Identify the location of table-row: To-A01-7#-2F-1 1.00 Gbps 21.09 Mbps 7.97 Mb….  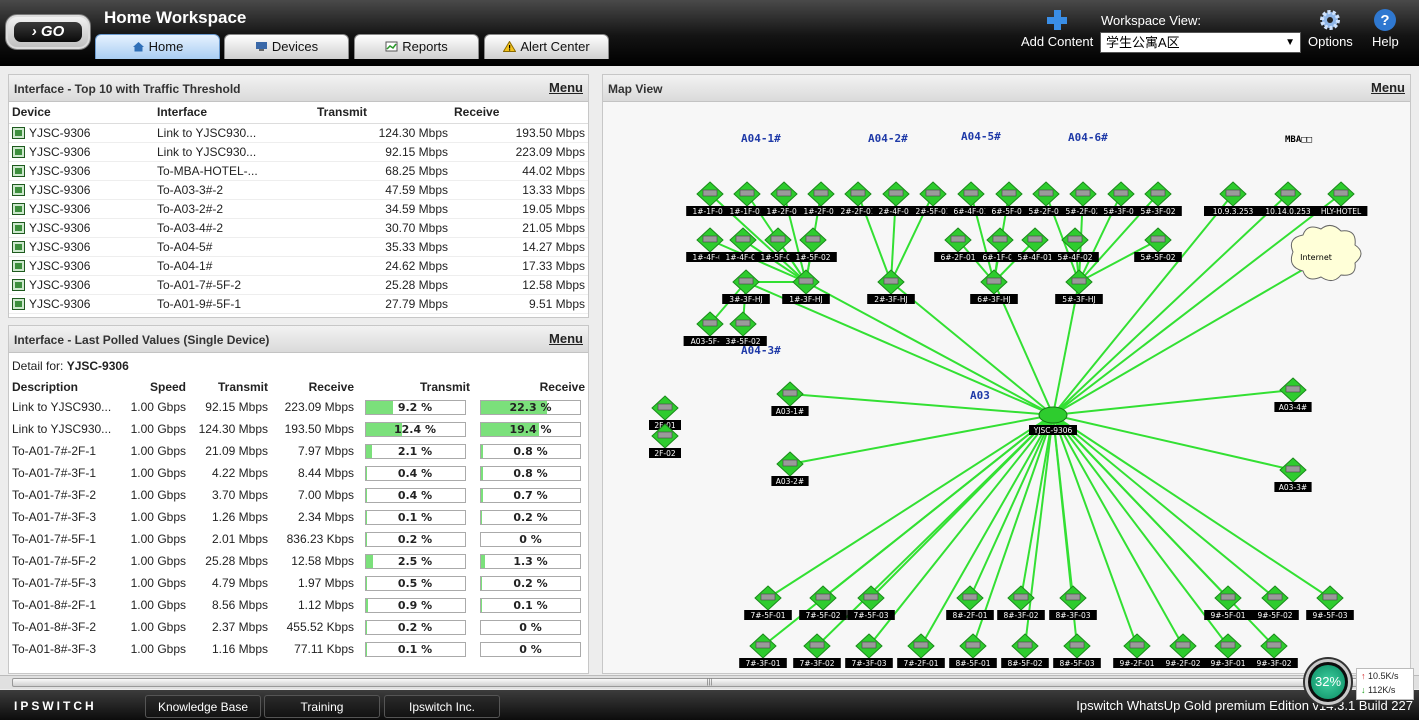
(298, 451).